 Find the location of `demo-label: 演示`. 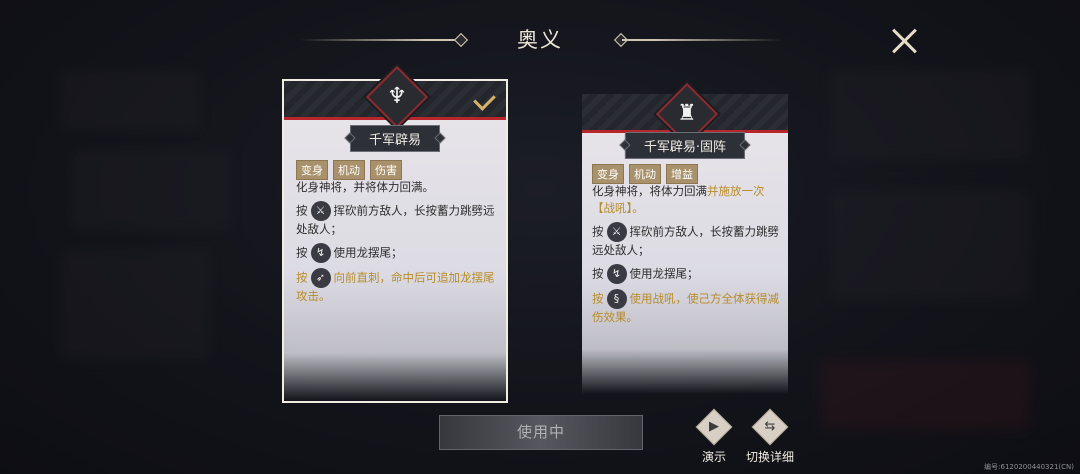

demo-label: 演示 is located at coordinates (713, 457).